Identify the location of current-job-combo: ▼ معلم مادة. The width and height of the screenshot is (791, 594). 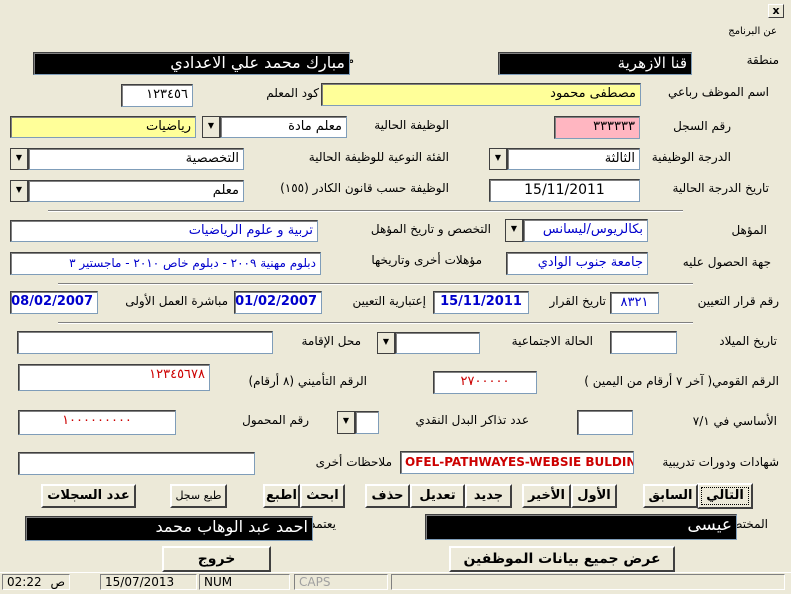
(274, 127).